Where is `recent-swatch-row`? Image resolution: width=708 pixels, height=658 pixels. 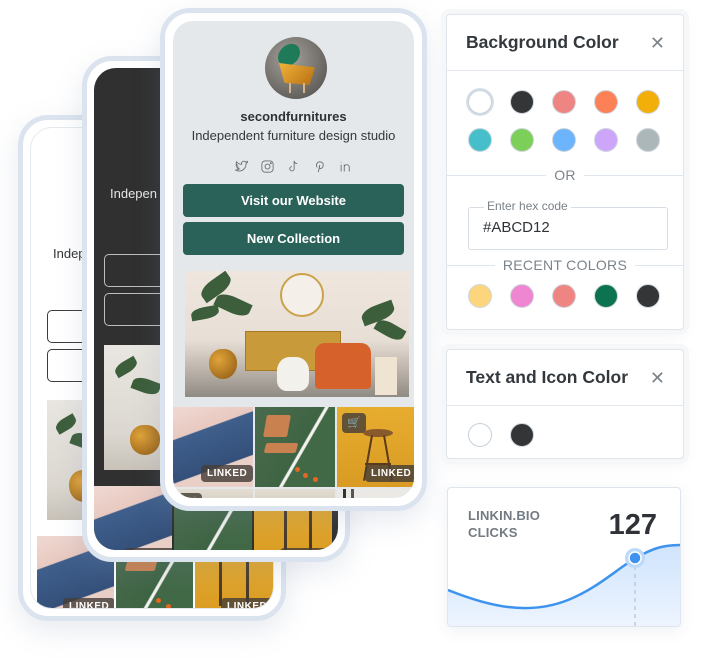
recent-swatch-row is located at coordinates (553, 296).